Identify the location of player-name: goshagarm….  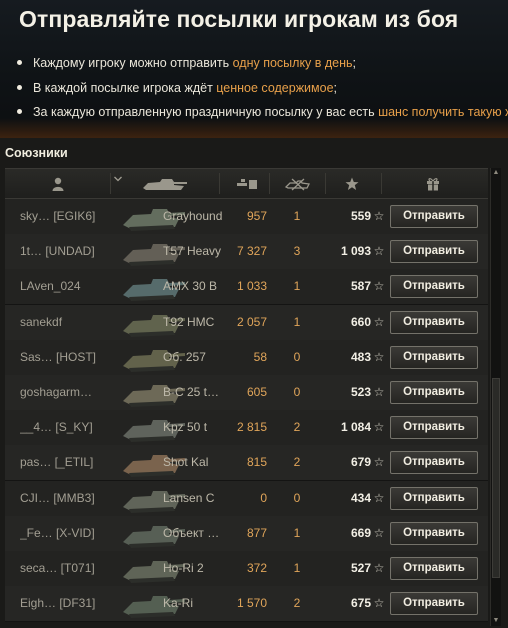
(56, 392).